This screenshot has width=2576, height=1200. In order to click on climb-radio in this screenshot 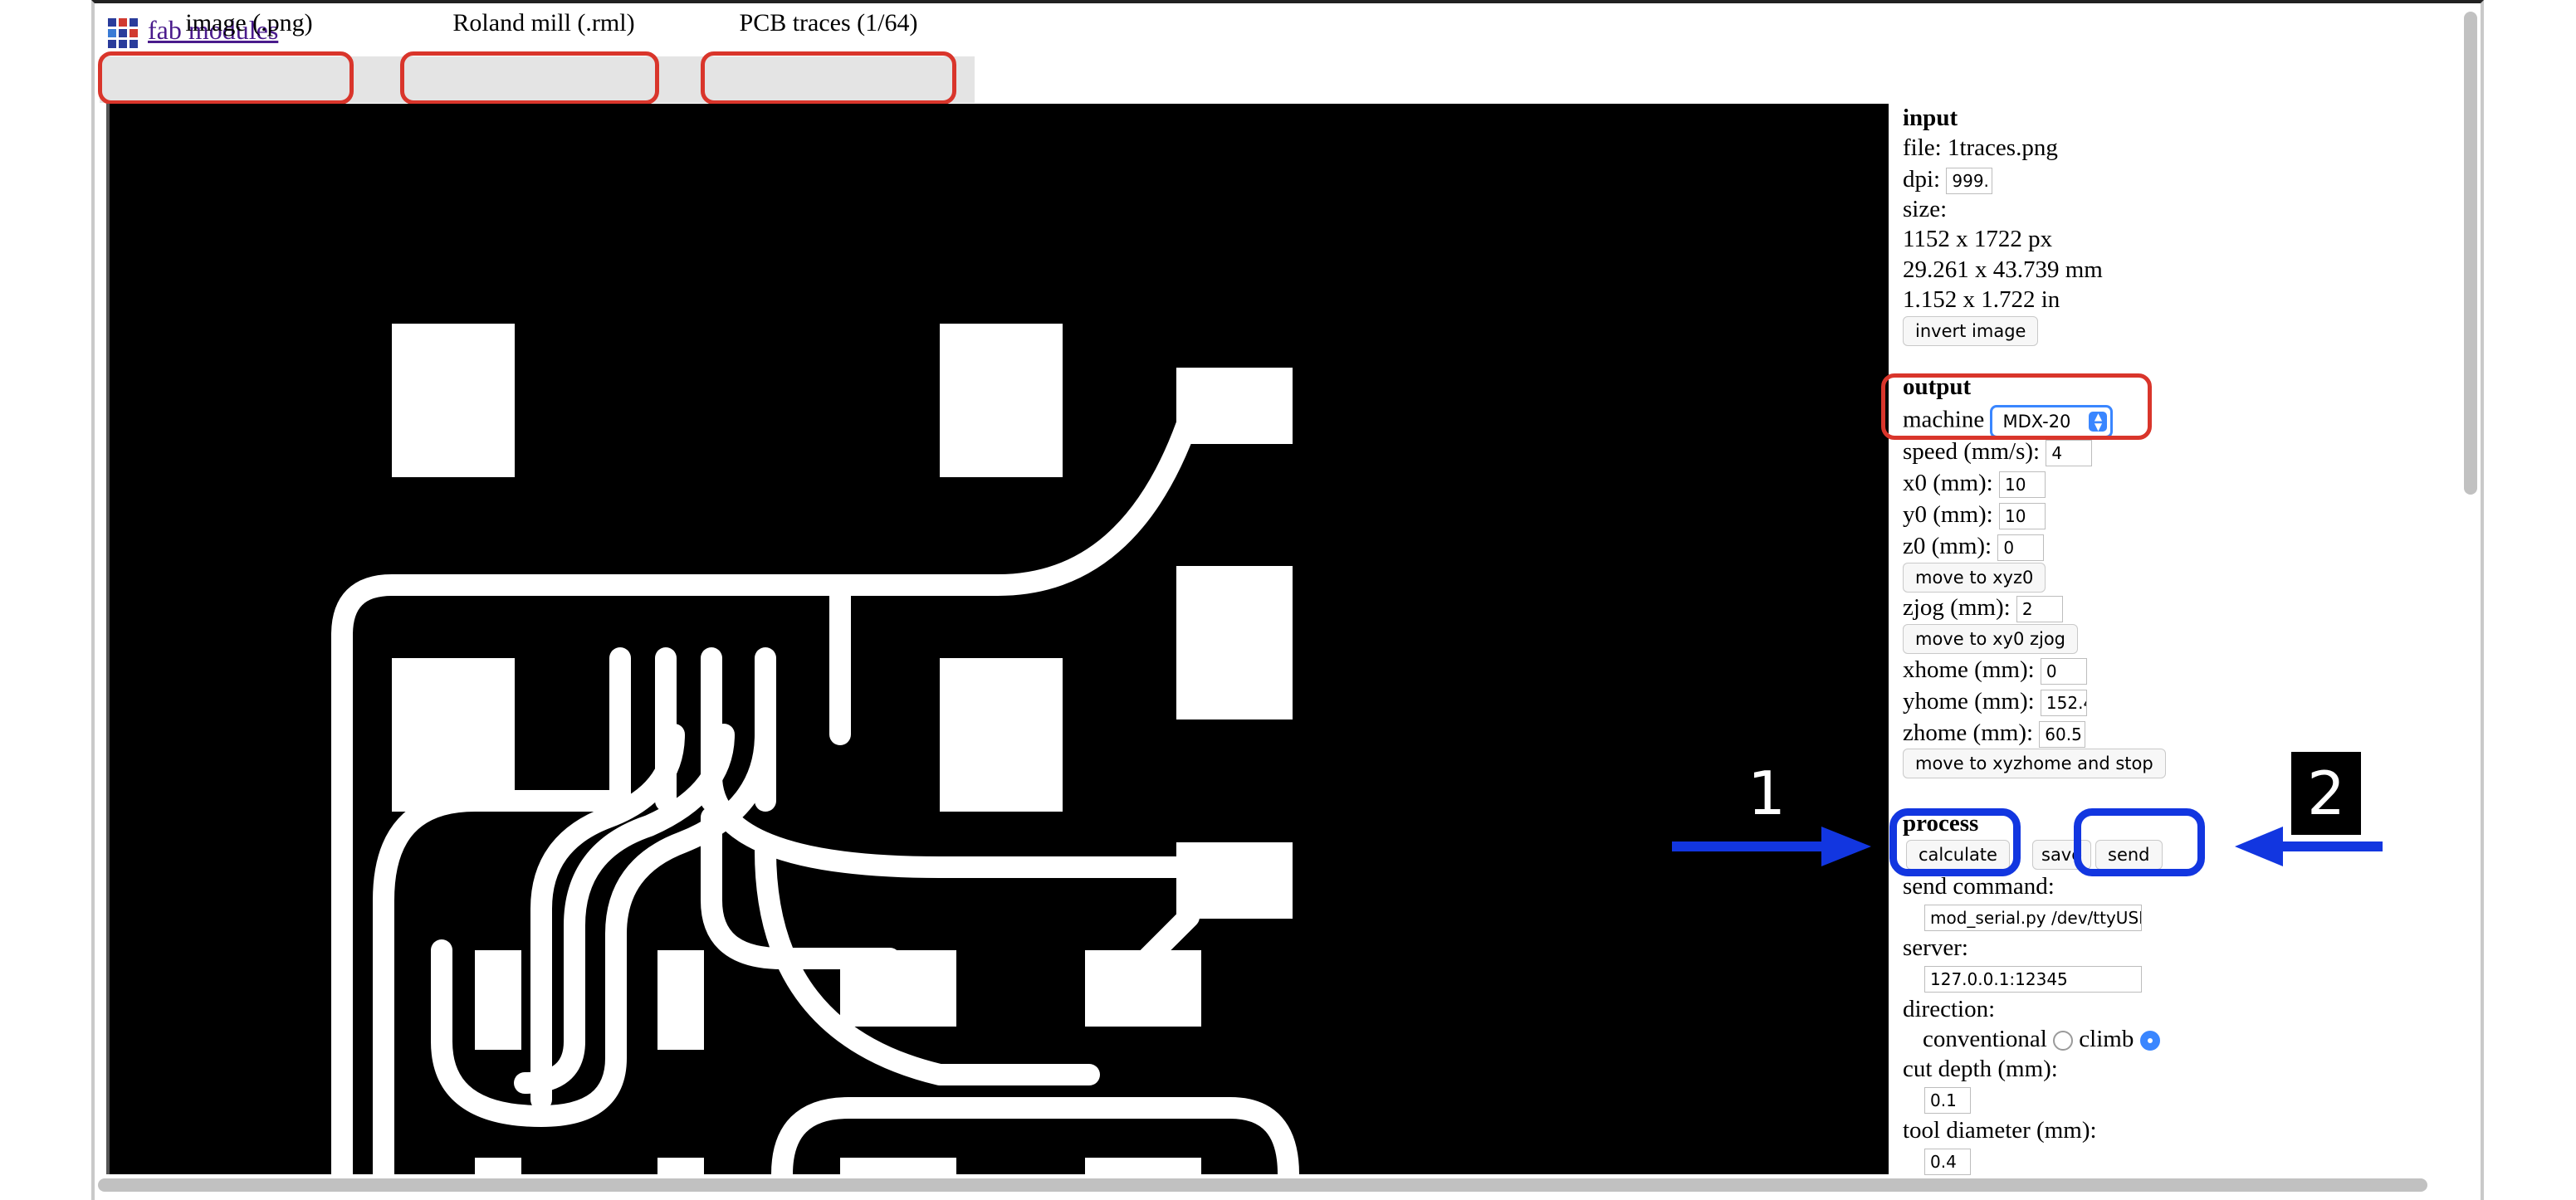, I will do `click(2149, 1041)`.